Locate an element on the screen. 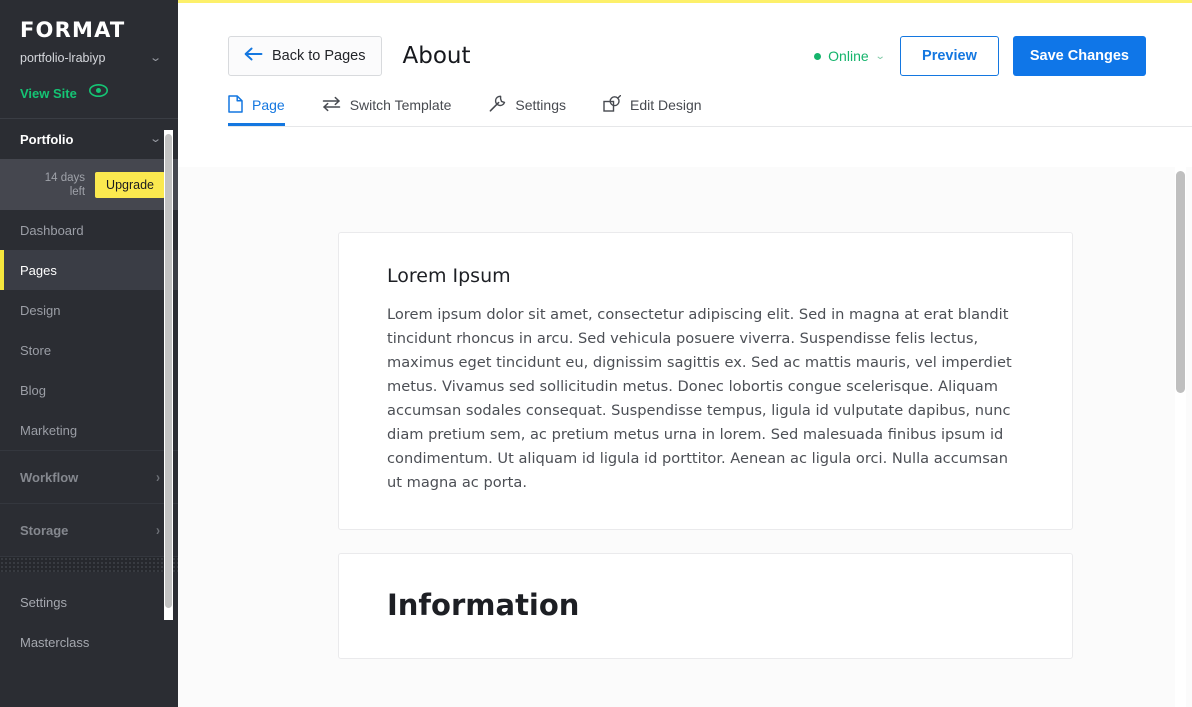  tab-switch-template: Switch Template is located at coordinates (395, 105).